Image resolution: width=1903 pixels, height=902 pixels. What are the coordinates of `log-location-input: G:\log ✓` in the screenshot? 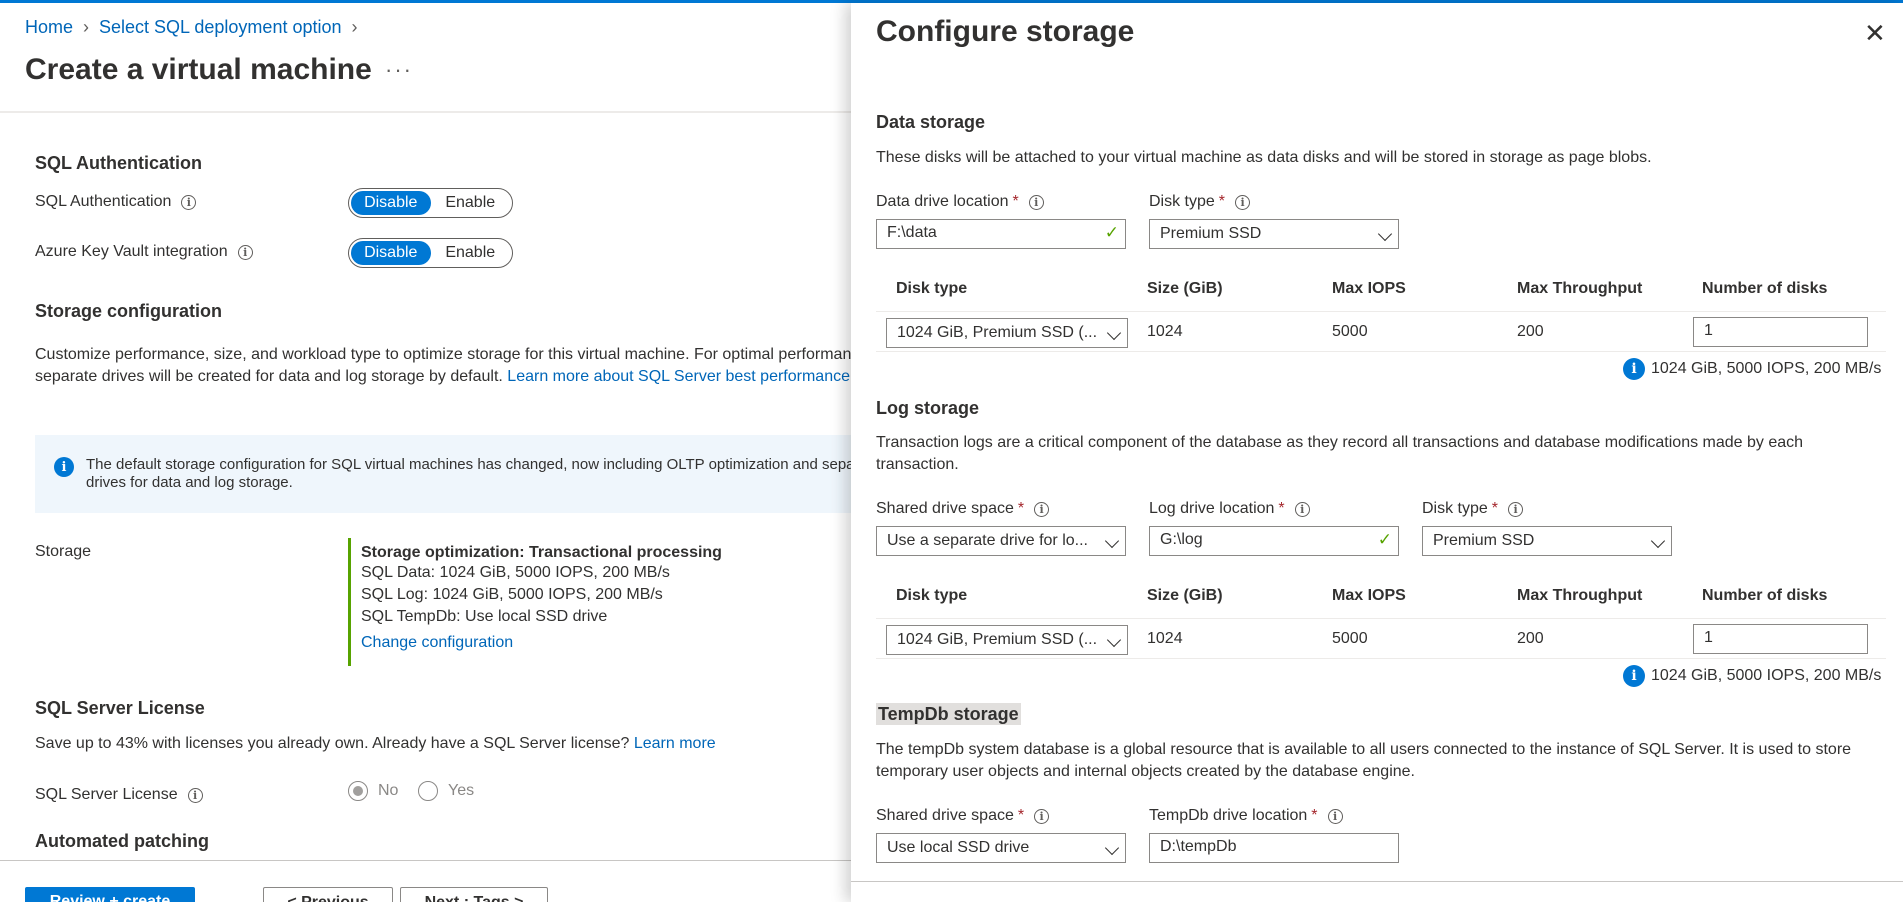 It's located at (1274, 541).